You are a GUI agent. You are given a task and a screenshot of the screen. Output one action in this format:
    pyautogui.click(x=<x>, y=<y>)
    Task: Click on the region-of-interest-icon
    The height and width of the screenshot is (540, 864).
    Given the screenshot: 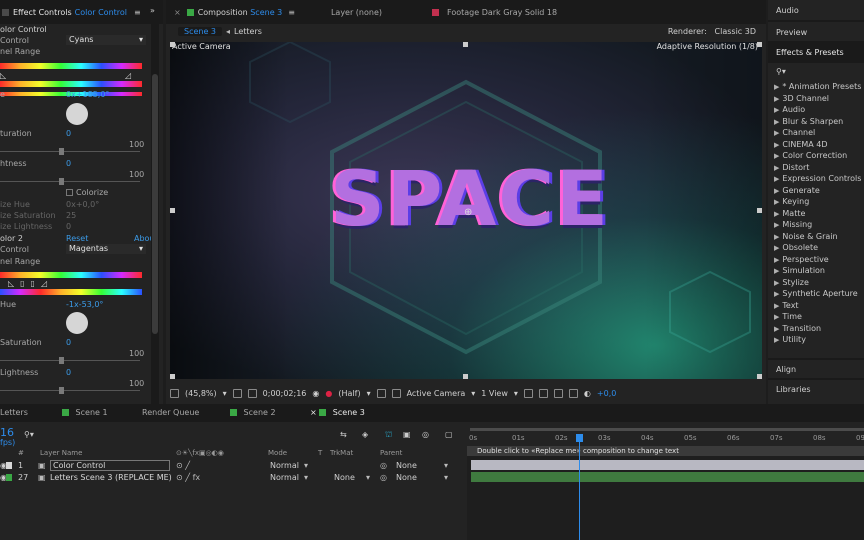 What is the action you would take?
    pyautogui.click(x=381, y=393)
    